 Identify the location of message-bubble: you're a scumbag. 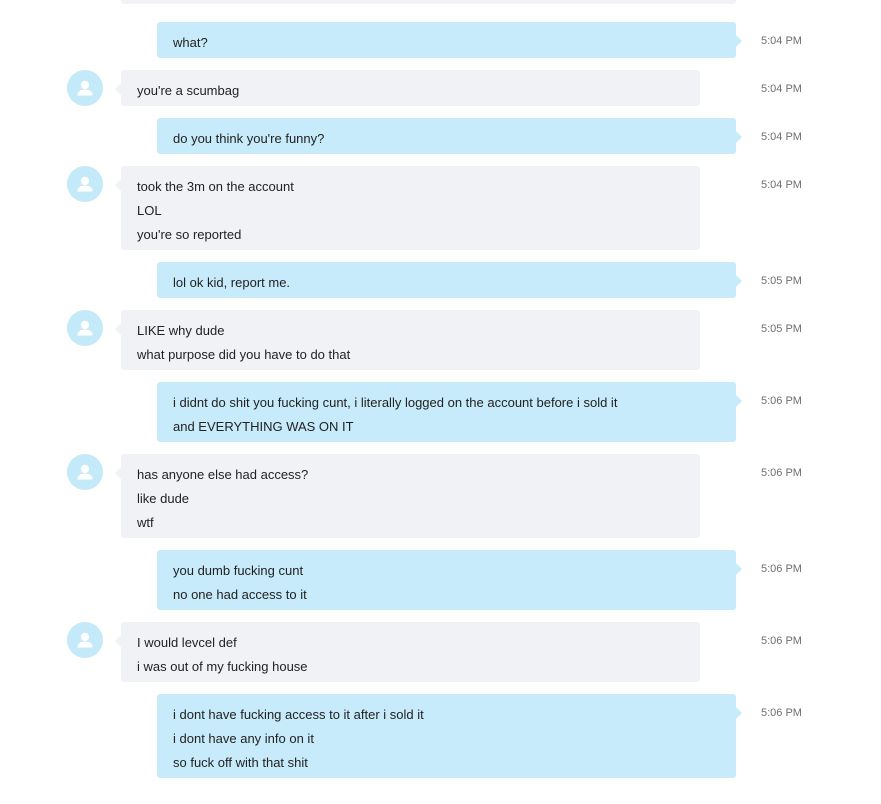
(407, 88).